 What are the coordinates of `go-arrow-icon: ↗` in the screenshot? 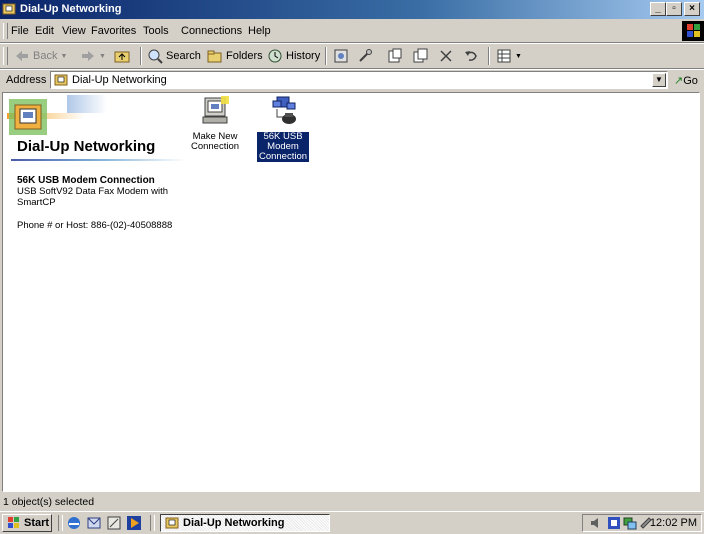 It's located at (679, 81).